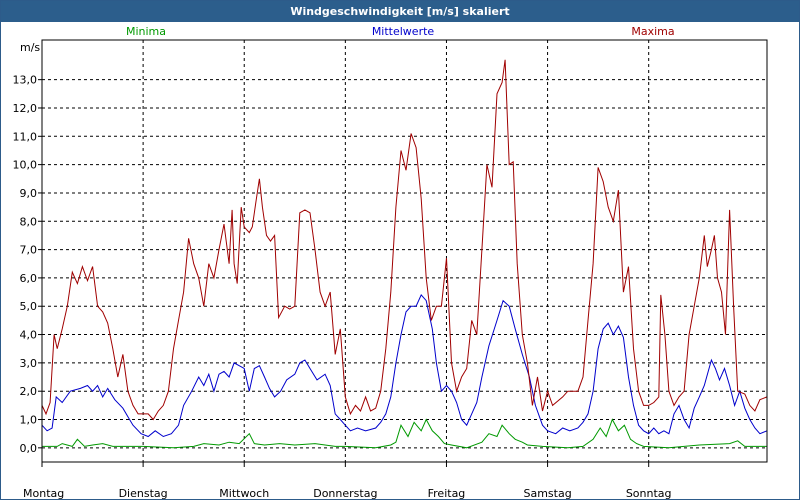  Describe the element at coordinates (547, 493) in the screenshot. I see `x-tick-weekday: Samstag` at that location.